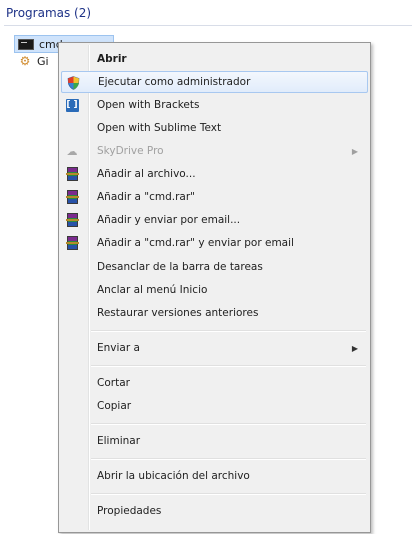 This screenshot has width=418, height=534. Describe the element at coordinates (72, 105) in the screenshot. I see `brackets-icon: [ ]` at that location.